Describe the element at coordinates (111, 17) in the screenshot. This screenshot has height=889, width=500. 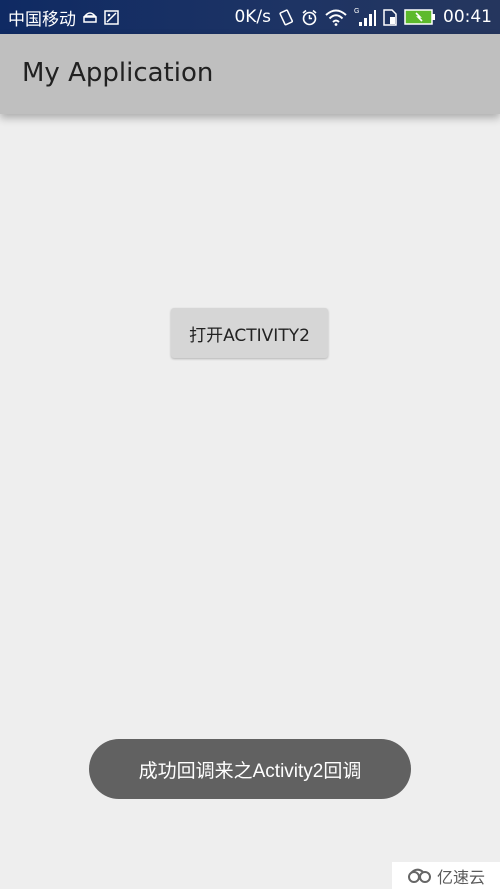
I see `image-icon` at that location.